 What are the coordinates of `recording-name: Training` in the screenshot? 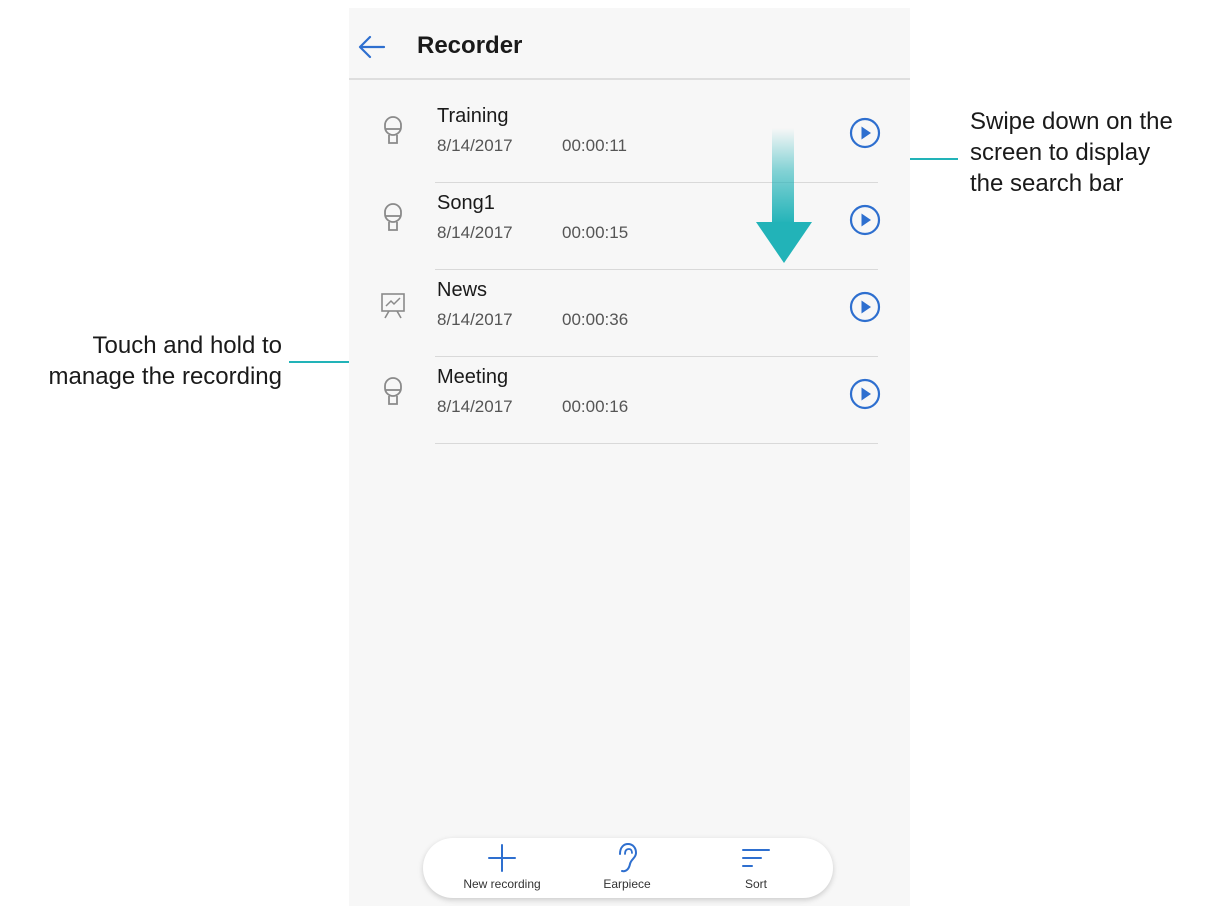 It's located at (473, 116).